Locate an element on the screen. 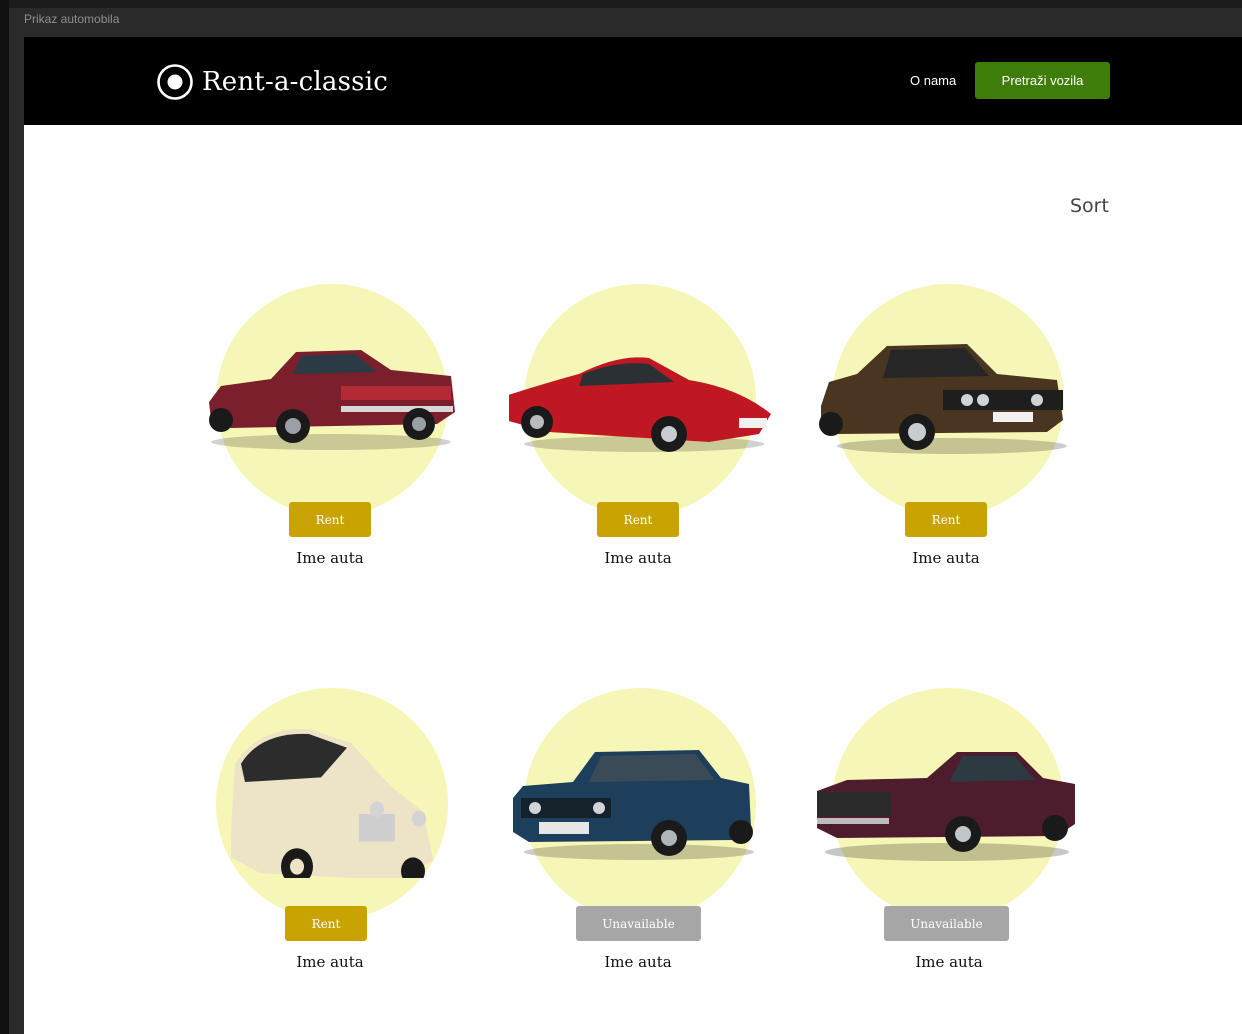 This screenshot has width=1242, height=1034. top-navbar: Rent-a-classic O nama Pretraži vozila is located at coordinates (633, 81).